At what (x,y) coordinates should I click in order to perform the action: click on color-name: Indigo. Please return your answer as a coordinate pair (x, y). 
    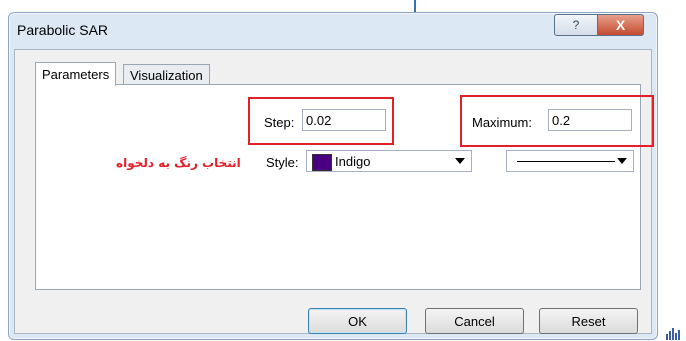
    Looking at the image, I should click on (353, 161).